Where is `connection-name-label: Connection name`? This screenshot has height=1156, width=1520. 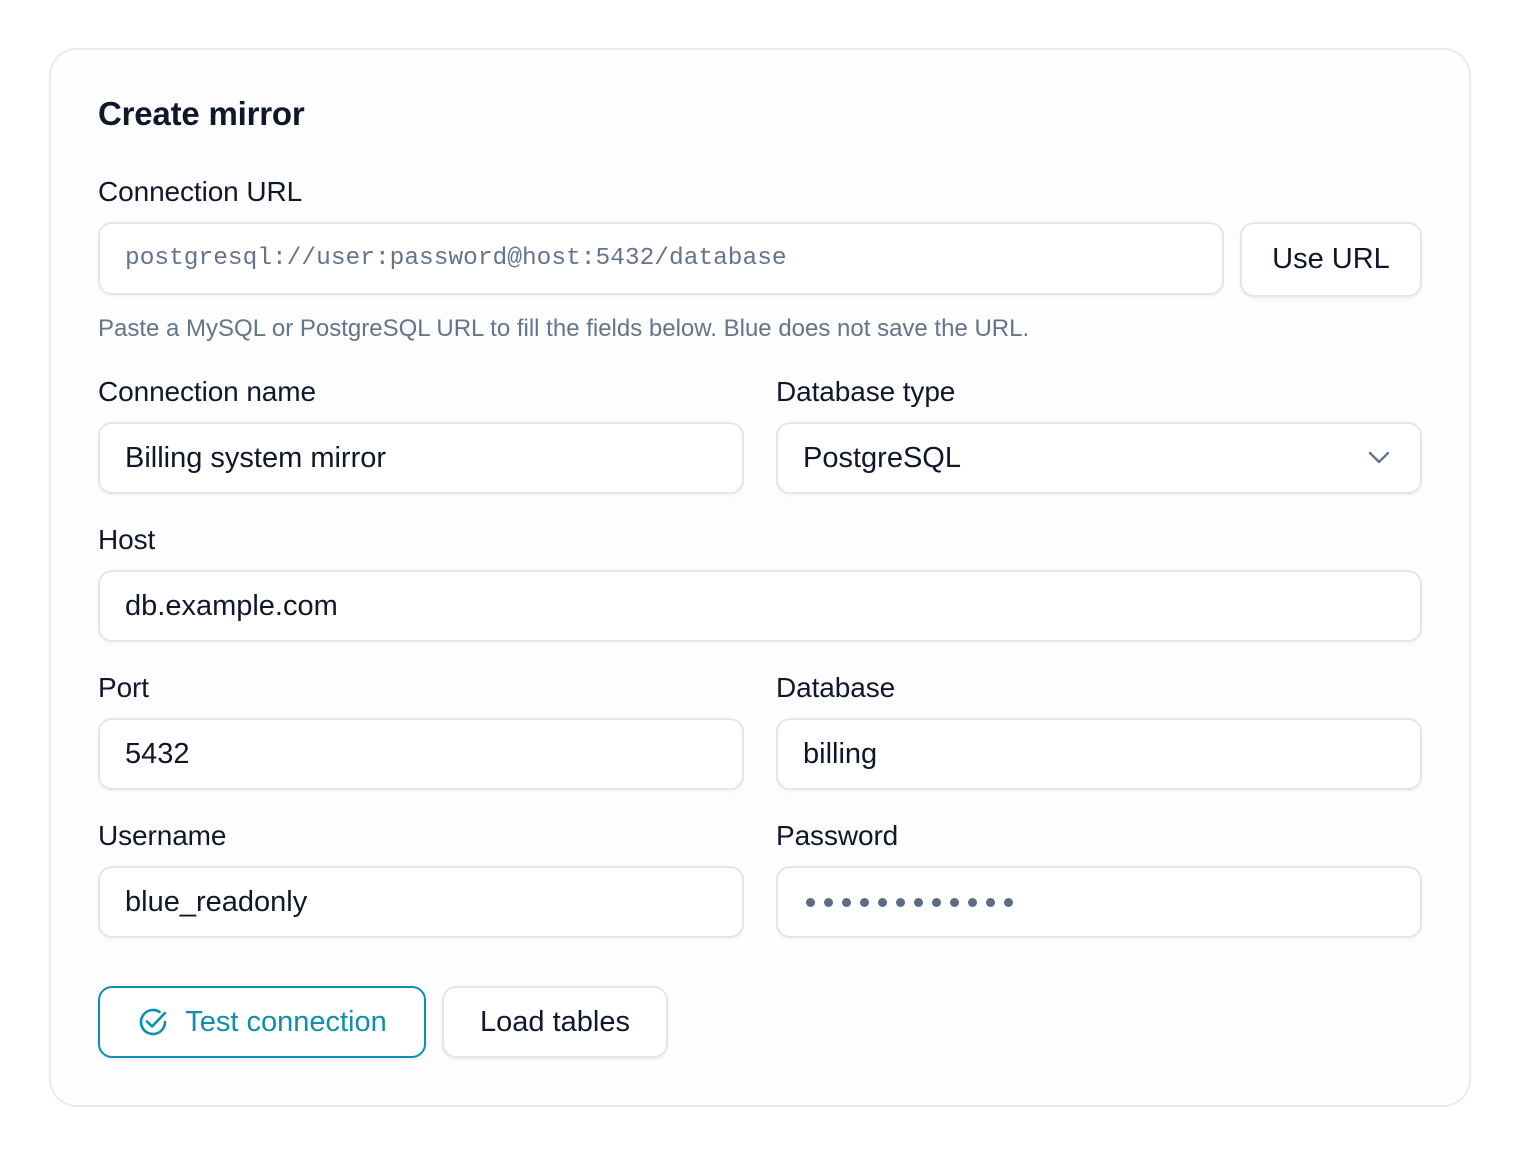 connection-name-label: Connection name is located at coordinates (207, 391).